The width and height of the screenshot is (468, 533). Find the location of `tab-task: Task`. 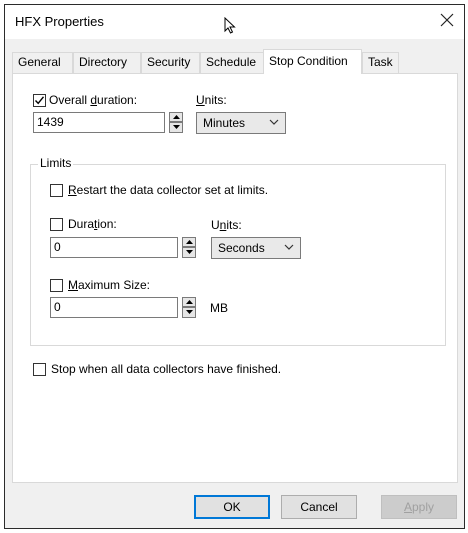

tab-task: Task is located at coordinates (380, 62).